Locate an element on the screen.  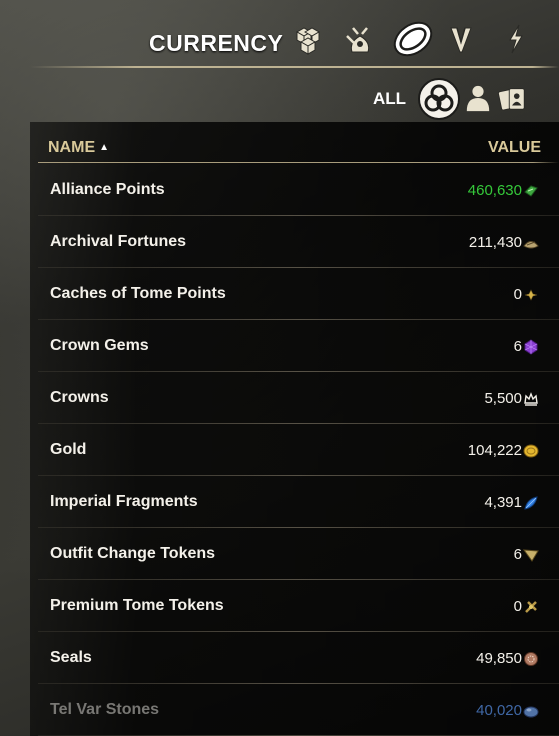
currency-value: 104,222 is located at coordinates (503, 450).